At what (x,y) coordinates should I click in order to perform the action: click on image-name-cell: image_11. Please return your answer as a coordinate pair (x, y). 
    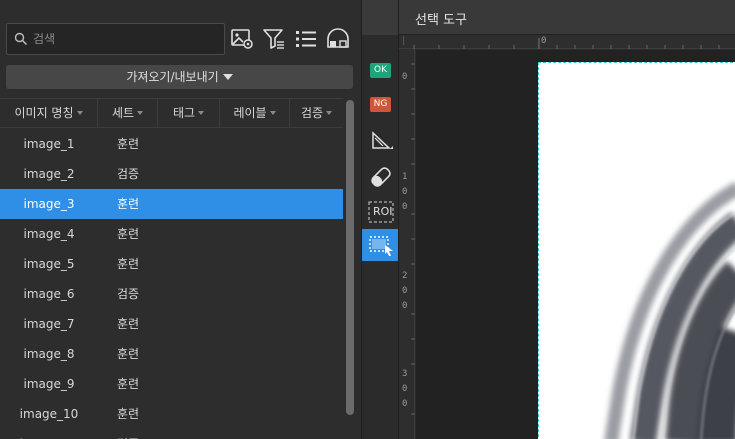
    Looking at the image, I should click on (49, 434).